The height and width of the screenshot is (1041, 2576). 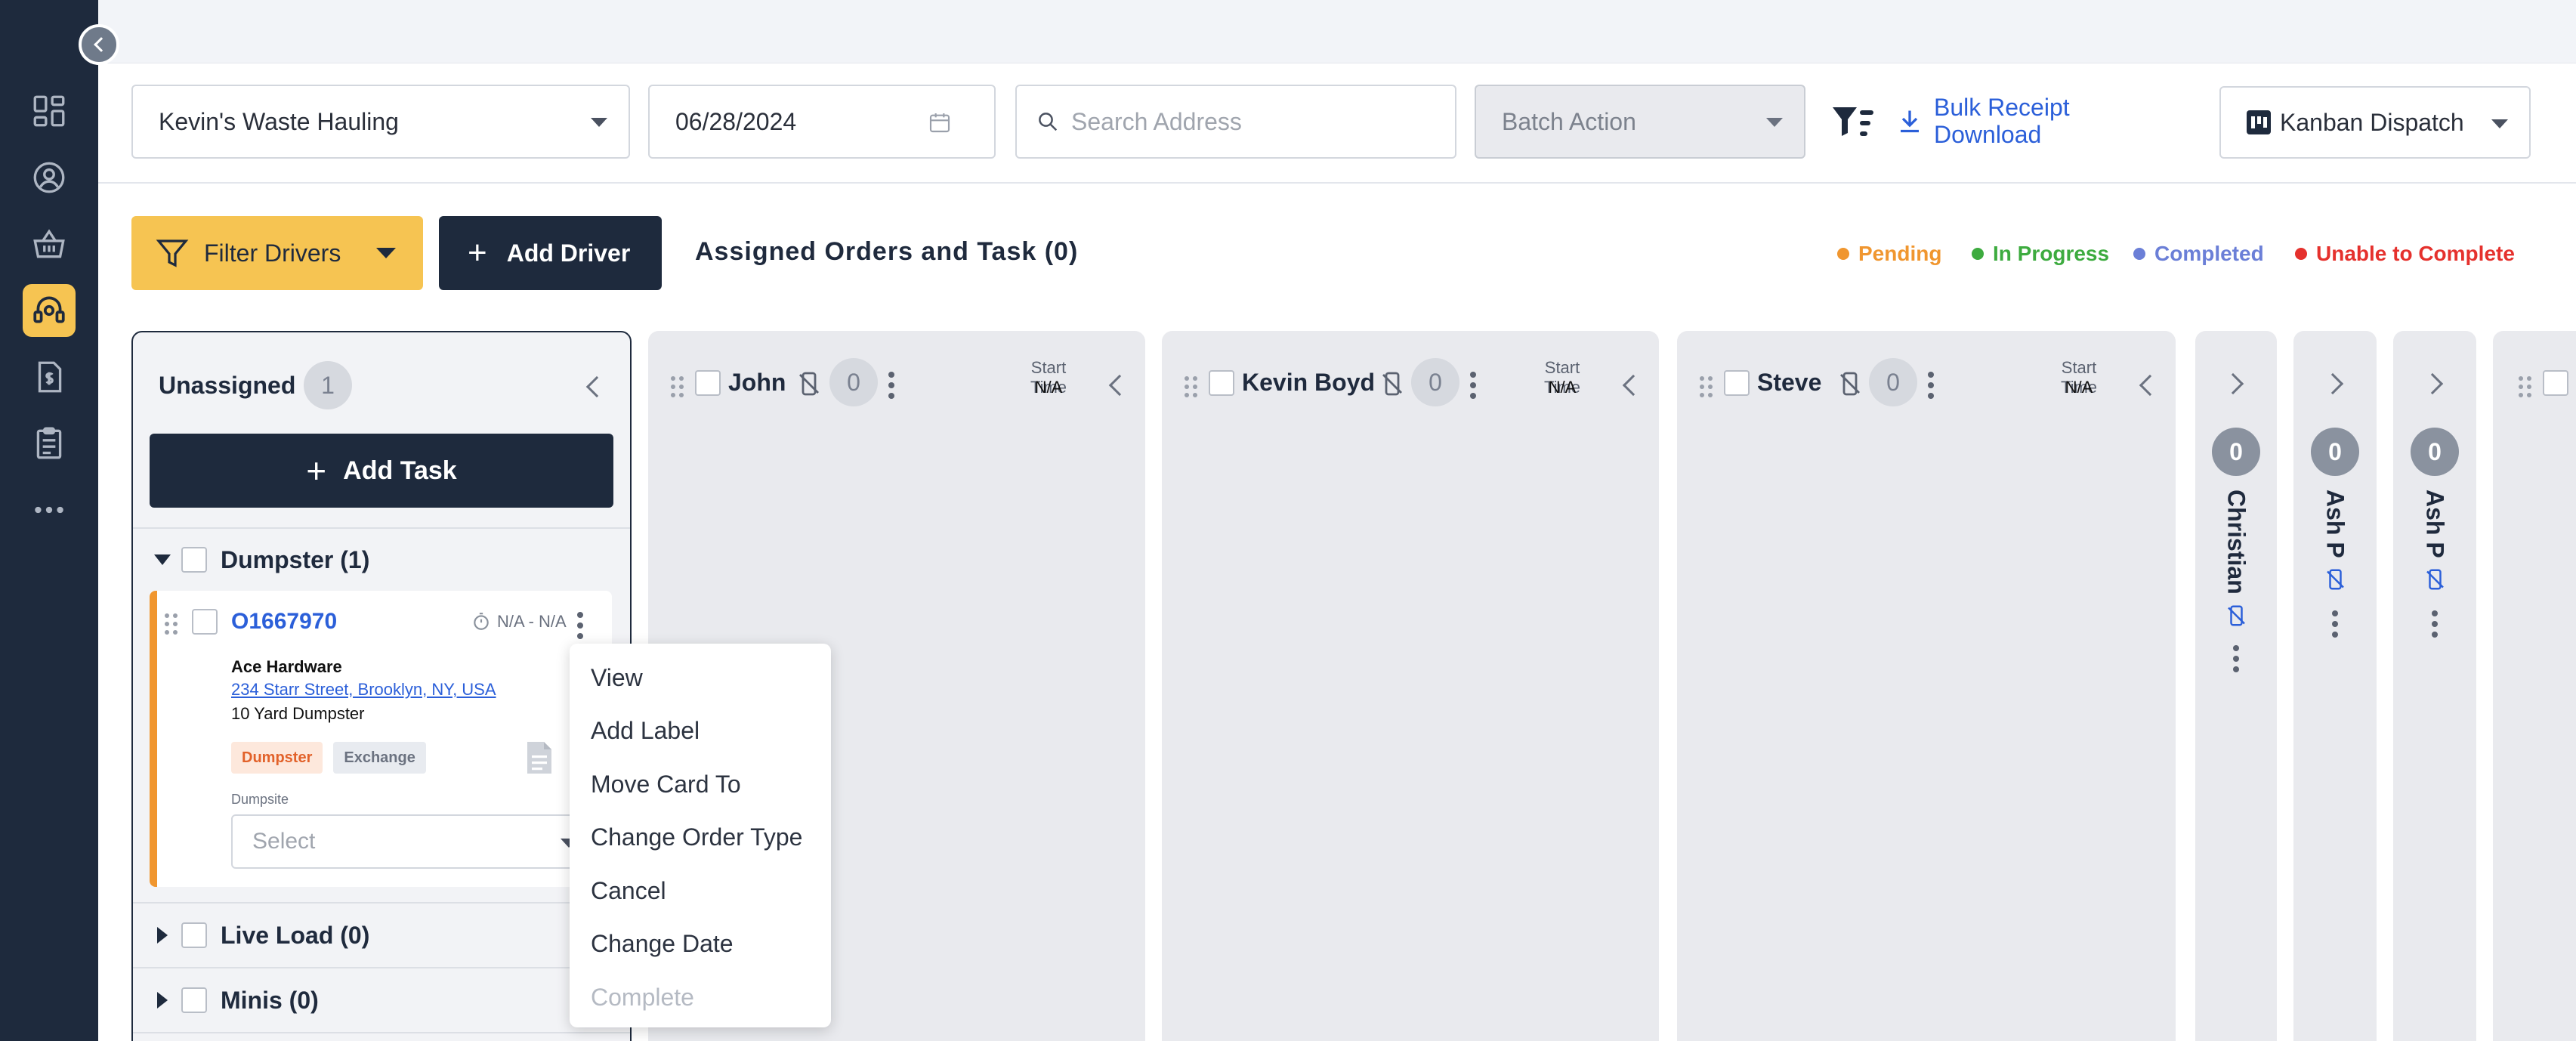 What do you see at coordinates (1235, 122) in the screenshot?
I see `search-address-input: Search Address` at bounding box center [1235, 122].